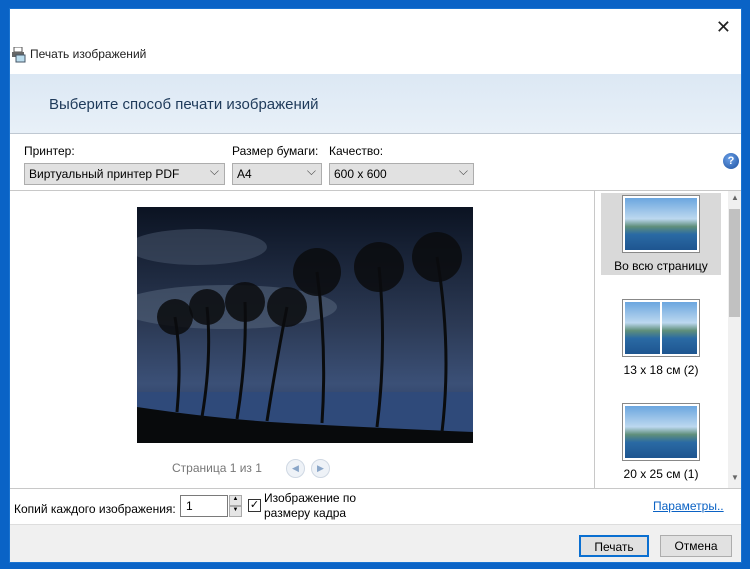  Describe the element at coordinates (124, 174) in the screenshot. I see `printer-select: Виртуальный принтер PDF` at that location.